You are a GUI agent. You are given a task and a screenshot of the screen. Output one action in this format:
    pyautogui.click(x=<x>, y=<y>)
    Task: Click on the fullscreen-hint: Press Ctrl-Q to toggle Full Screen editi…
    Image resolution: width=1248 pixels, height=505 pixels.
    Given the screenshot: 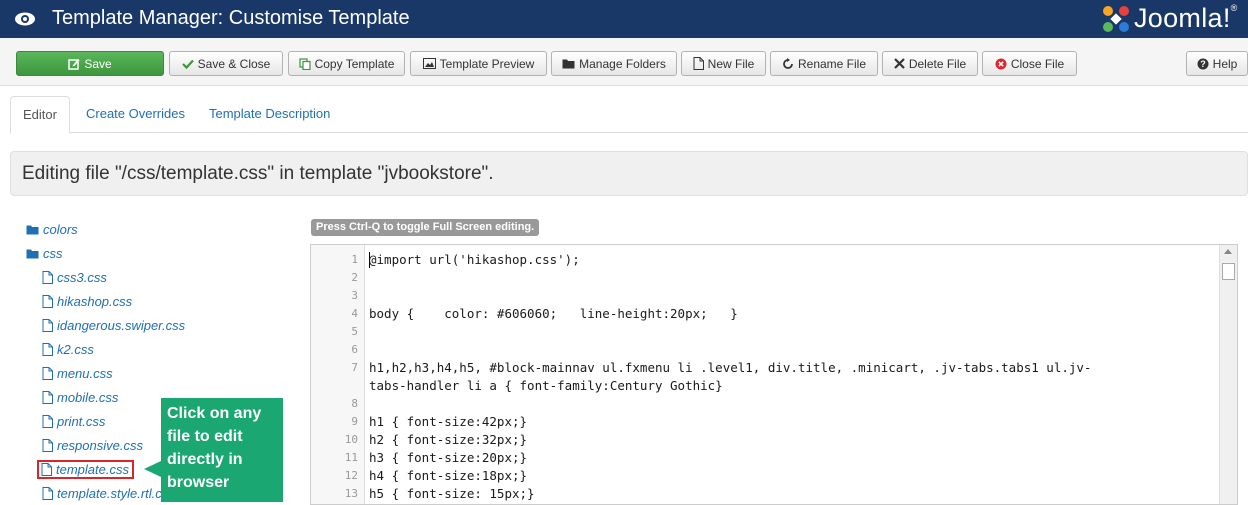 What is the action you would take?
    pyautogui.click(x=425, y=227)
    